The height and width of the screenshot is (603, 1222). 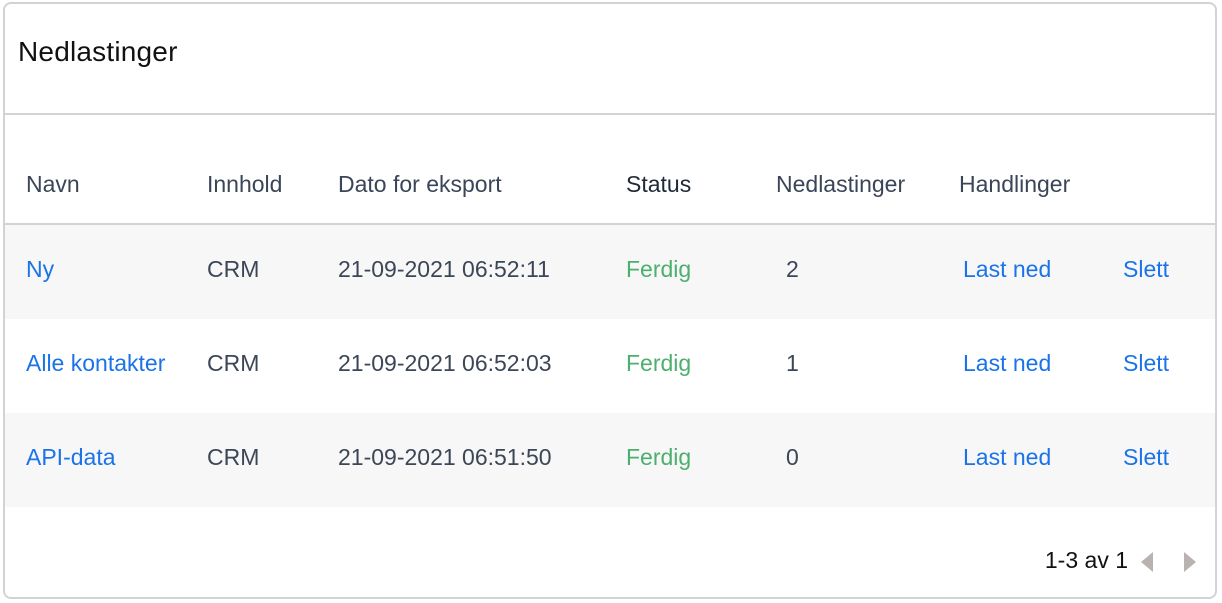 I want to click on download-count: 2, so click(x=792, y=269).